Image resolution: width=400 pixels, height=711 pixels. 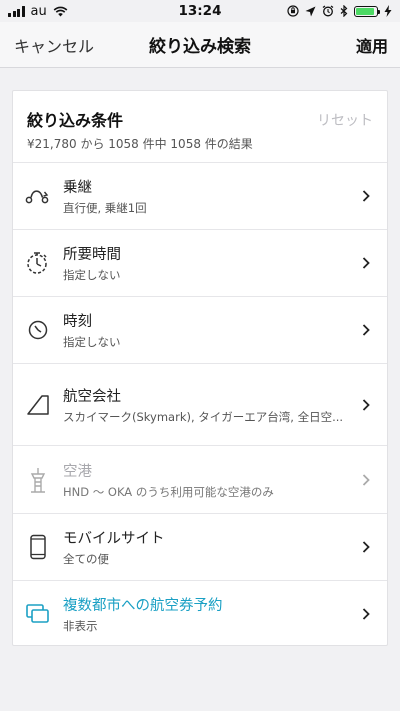 I want to click on clock-icon, so click(x=38, y=330).